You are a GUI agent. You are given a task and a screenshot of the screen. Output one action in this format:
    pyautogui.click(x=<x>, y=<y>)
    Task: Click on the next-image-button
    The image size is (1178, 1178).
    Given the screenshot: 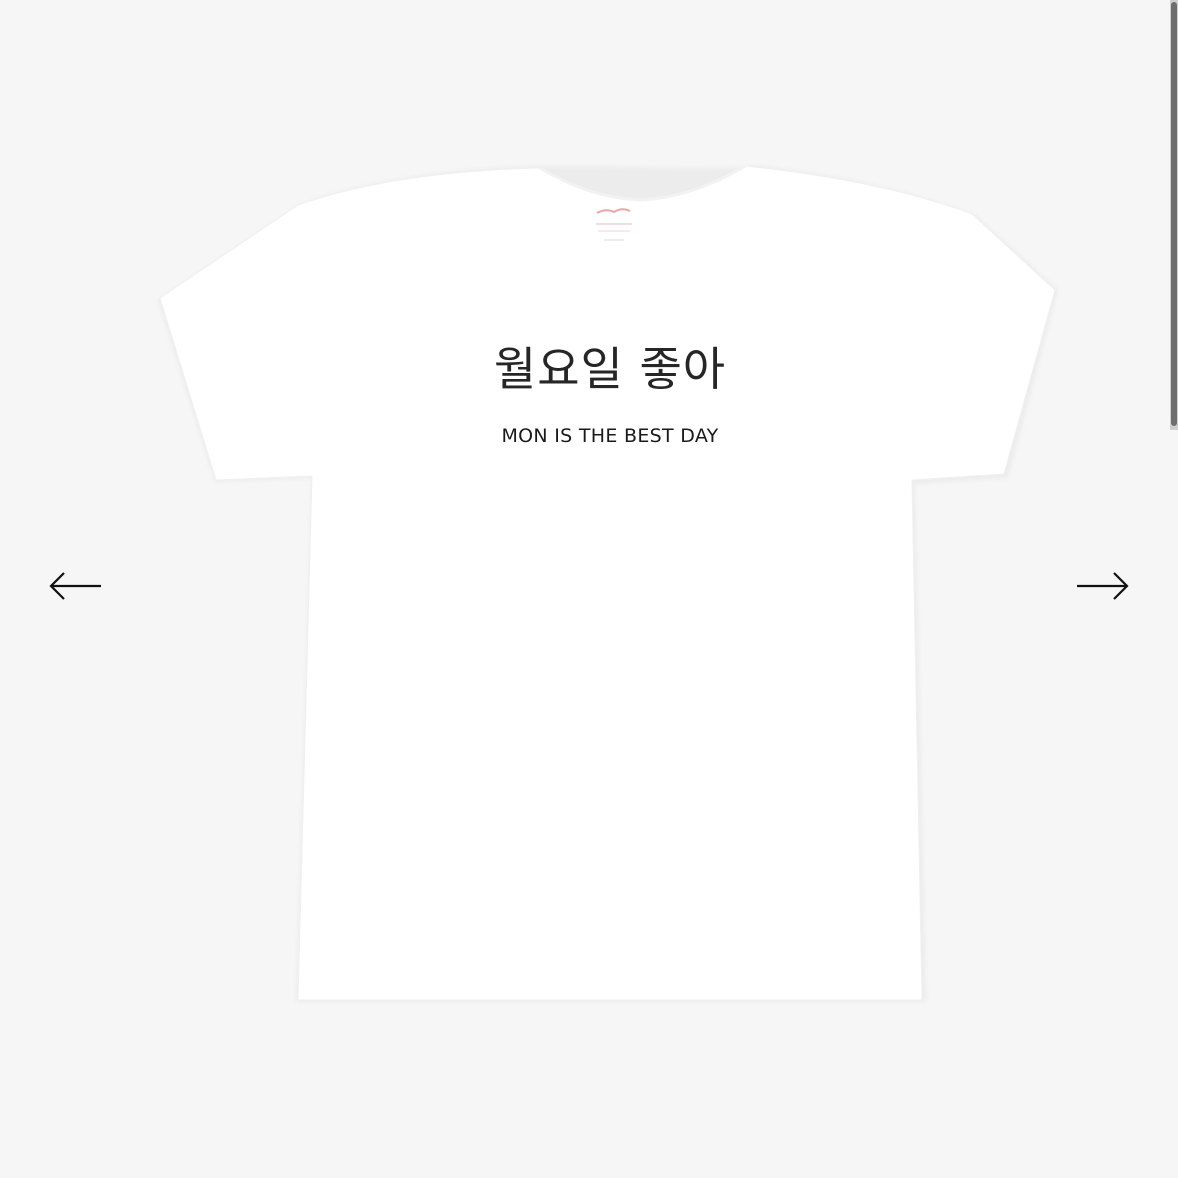 What is the action you would take?
    pyautogui.click(x=1103, y=586)
    